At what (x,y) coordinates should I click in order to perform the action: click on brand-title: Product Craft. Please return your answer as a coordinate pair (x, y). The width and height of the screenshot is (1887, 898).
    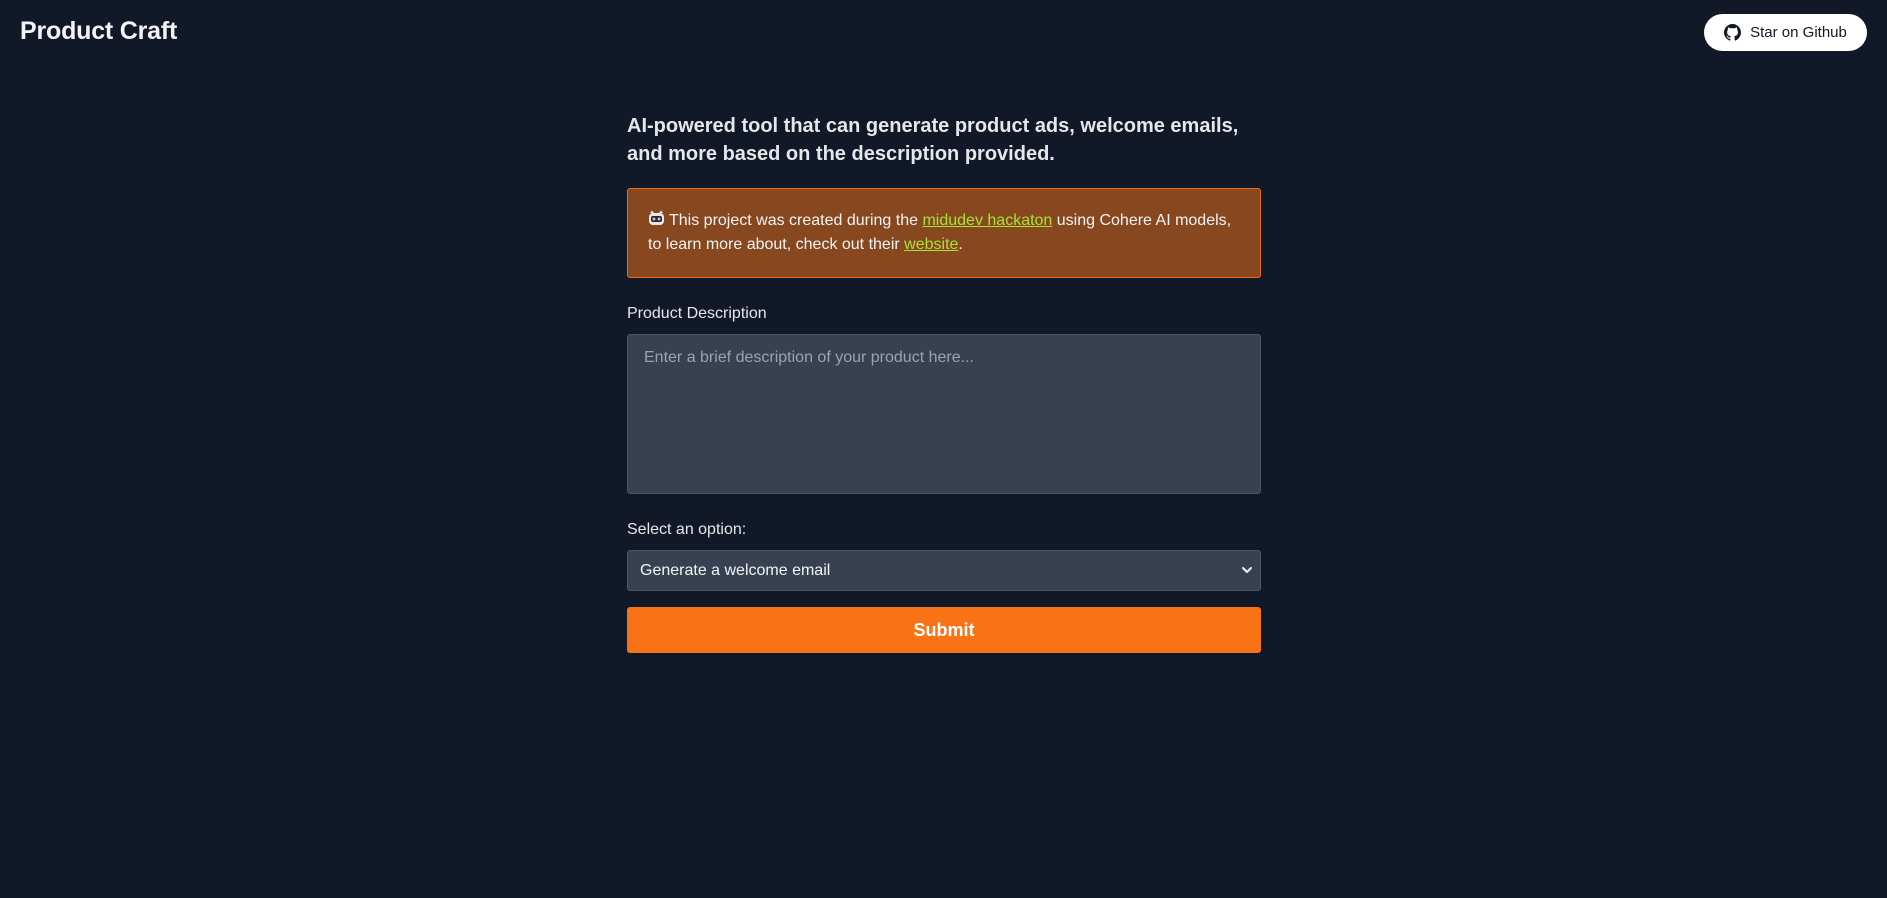
    Looking at the image, I should click on (99, 31).